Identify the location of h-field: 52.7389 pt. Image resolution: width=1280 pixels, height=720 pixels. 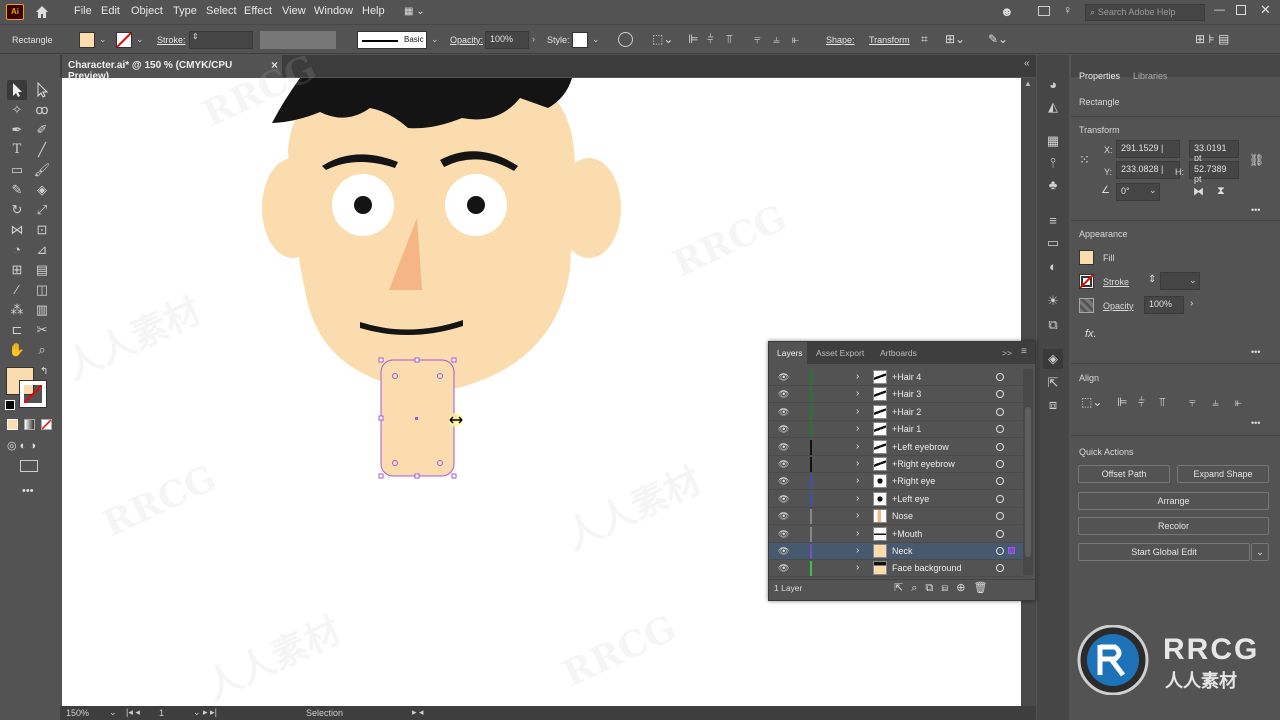
(1214, 172).